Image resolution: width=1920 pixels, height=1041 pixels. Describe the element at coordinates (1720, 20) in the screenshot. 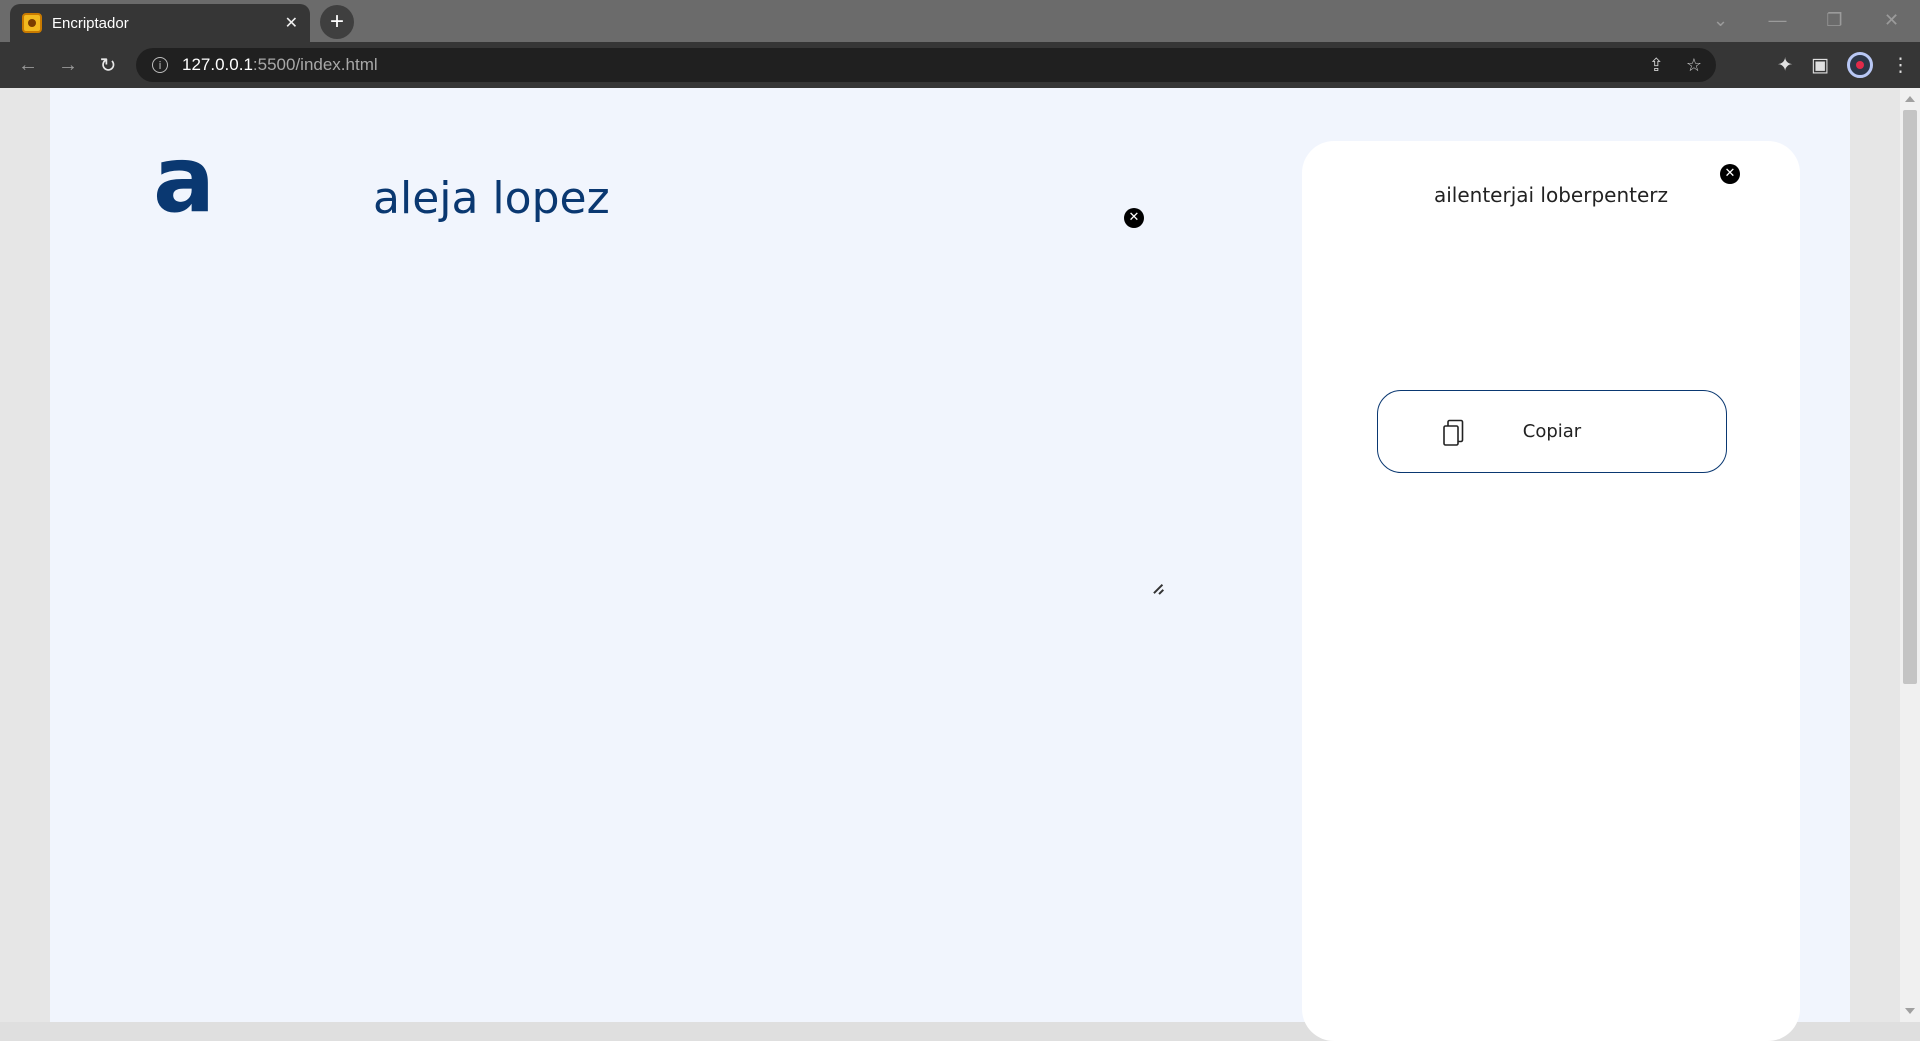

I see `tab-search-icon: ⌄` at that location.